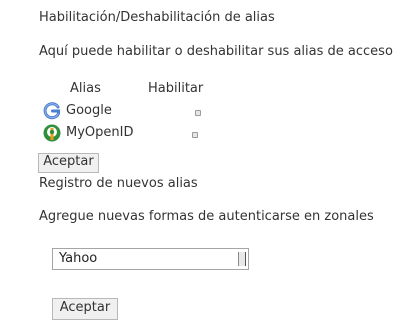  What do you see at coordinates (85, 88) in the screenshot?
I see `alias-column-header: Alias` at bounding box center [85, 88].